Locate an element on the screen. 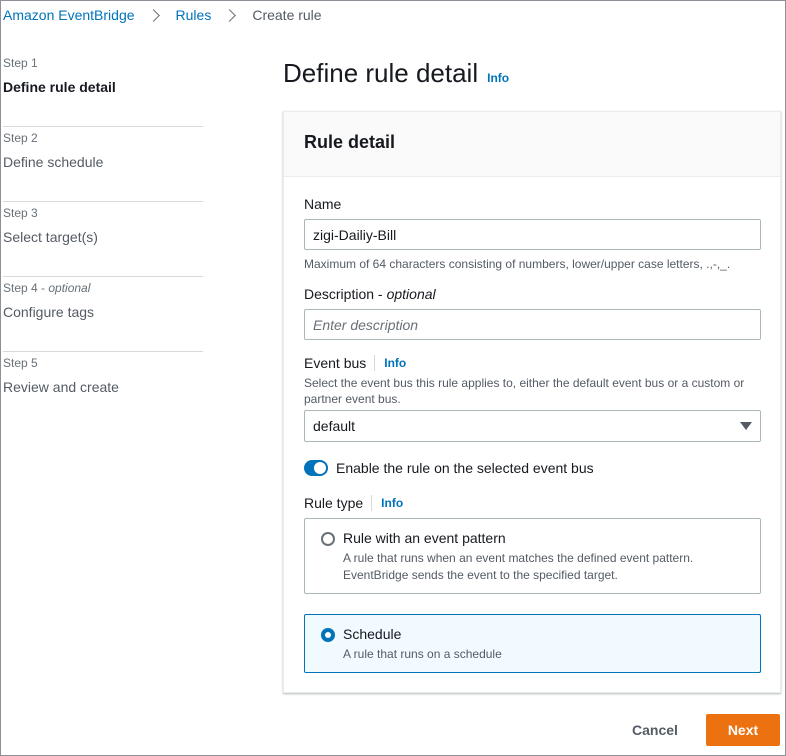  toggle-knob is located at coordinates (320, 468).